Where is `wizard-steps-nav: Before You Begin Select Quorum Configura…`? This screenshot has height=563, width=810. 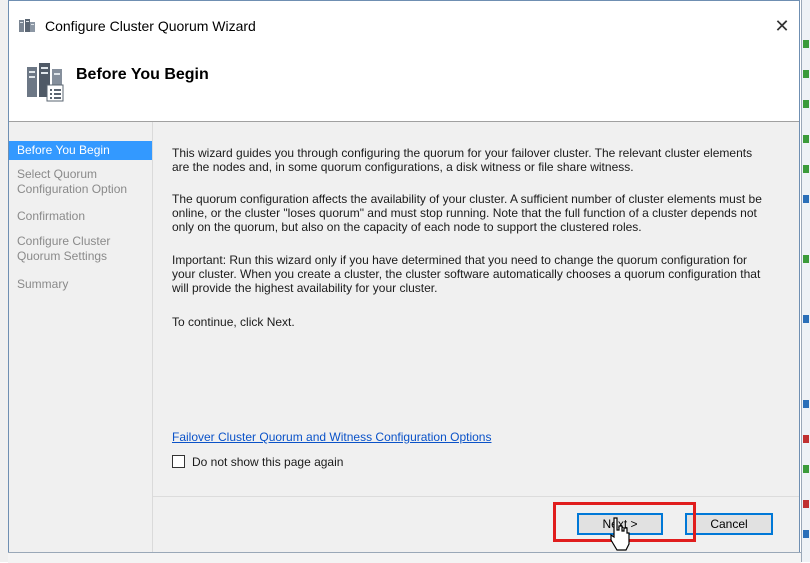 wizard-steps-nav: Before You Begin Select Quorum Configura… is located at coordinates (81, 337).